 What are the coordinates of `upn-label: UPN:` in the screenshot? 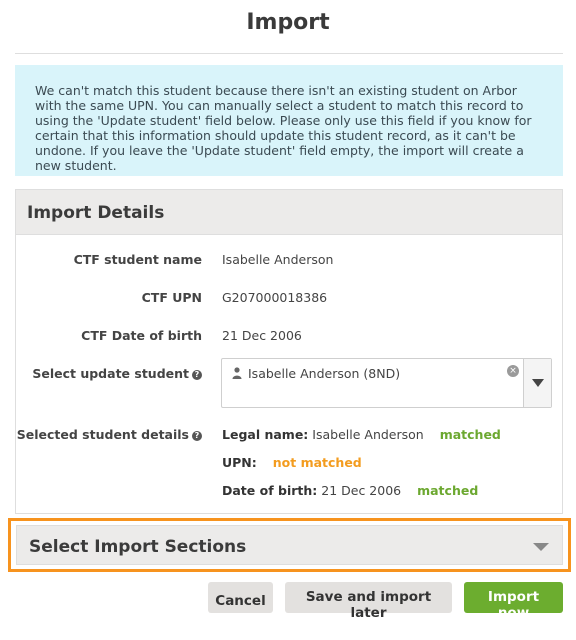 It's located at (239, 462).